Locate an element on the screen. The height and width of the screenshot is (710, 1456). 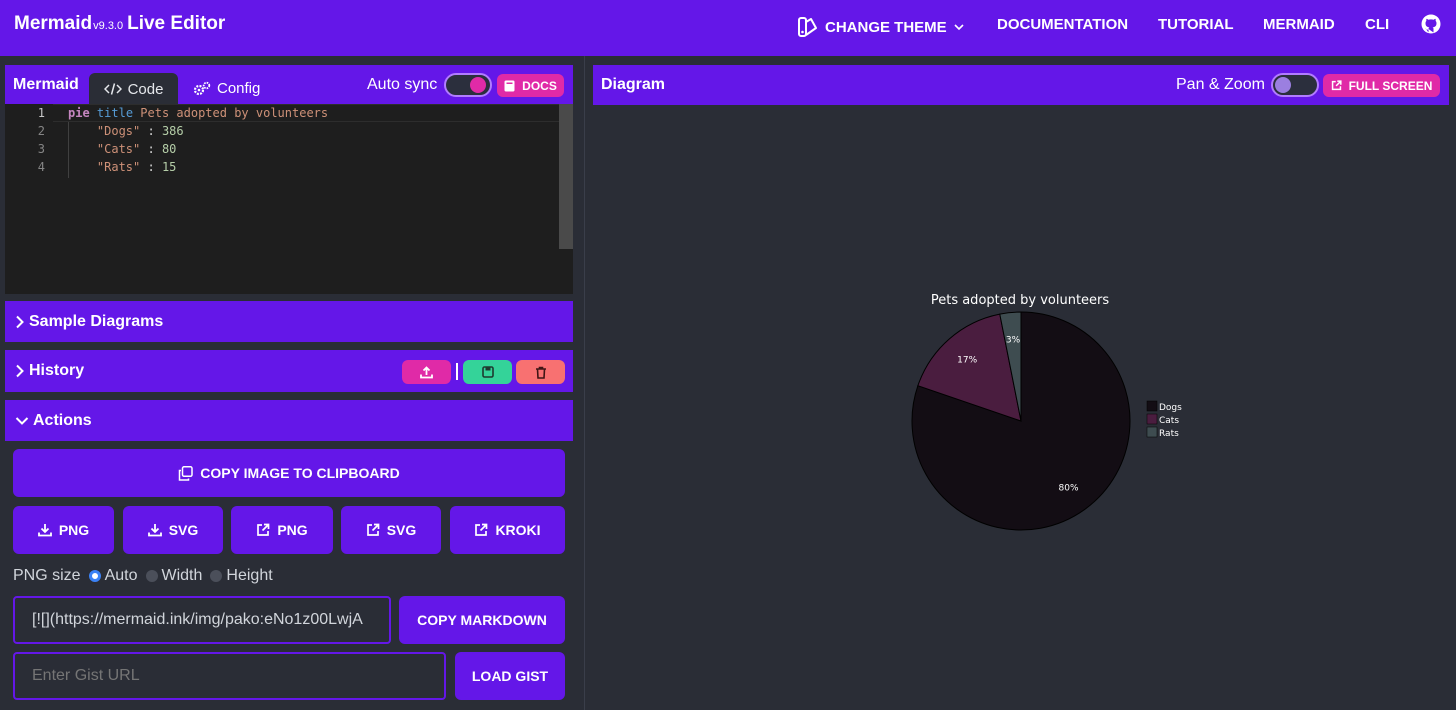
load-gist-button: LOAD GIST is located at coordinates (510, 676).